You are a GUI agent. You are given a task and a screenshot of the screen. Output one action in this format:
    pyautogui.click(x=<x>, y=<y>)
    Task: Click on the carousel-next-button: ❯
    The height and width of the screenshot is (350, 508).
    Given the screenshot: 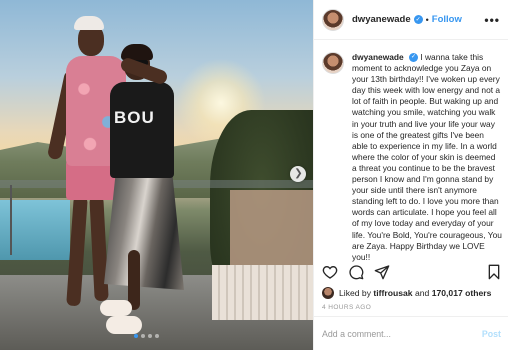 What is the action you would take?
    pyautogui.click(x=298, y=174)
    